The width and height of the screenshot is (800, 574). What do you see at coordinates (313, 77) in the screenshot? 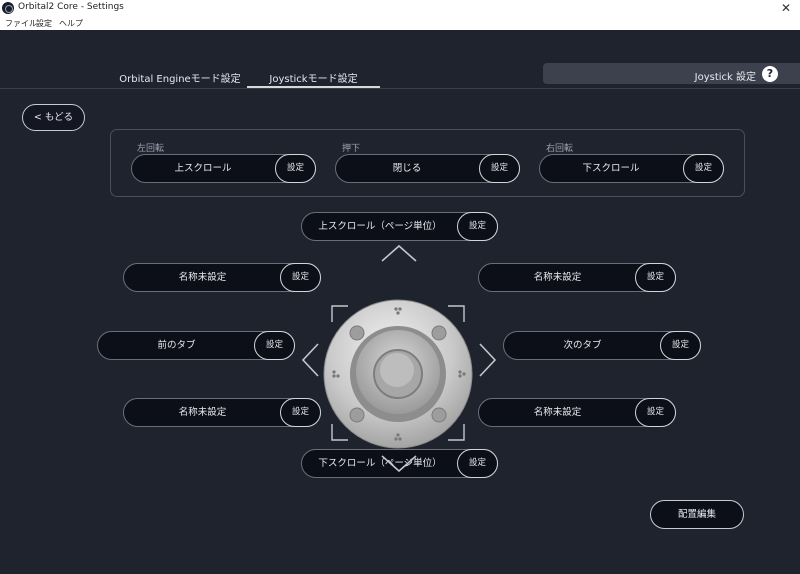
I see `tab-joystick: Joystickモード設定` at bounding box center [313, 77].